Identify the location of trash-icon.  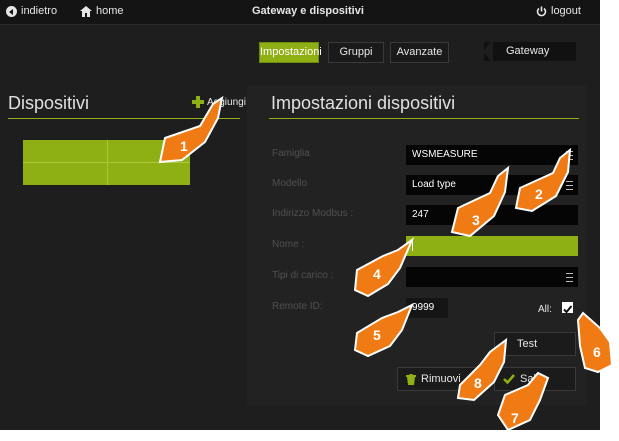
(411, 379).